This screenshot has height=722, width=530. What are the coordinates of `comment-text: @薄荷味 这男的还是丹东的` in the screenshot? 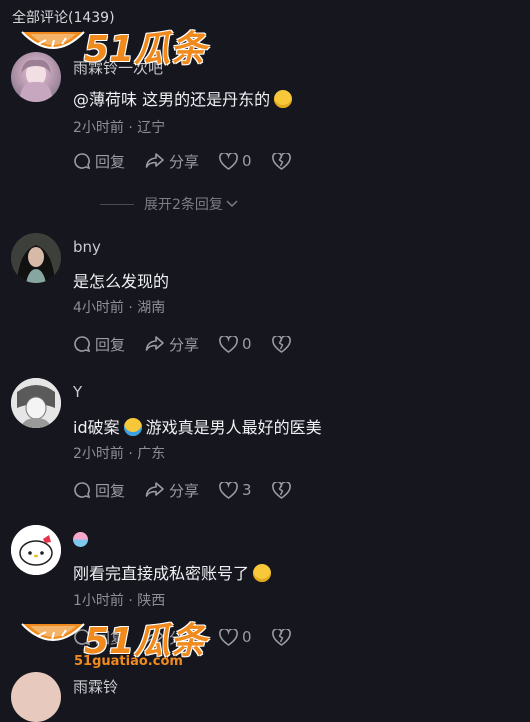 It's located at (184, 98).